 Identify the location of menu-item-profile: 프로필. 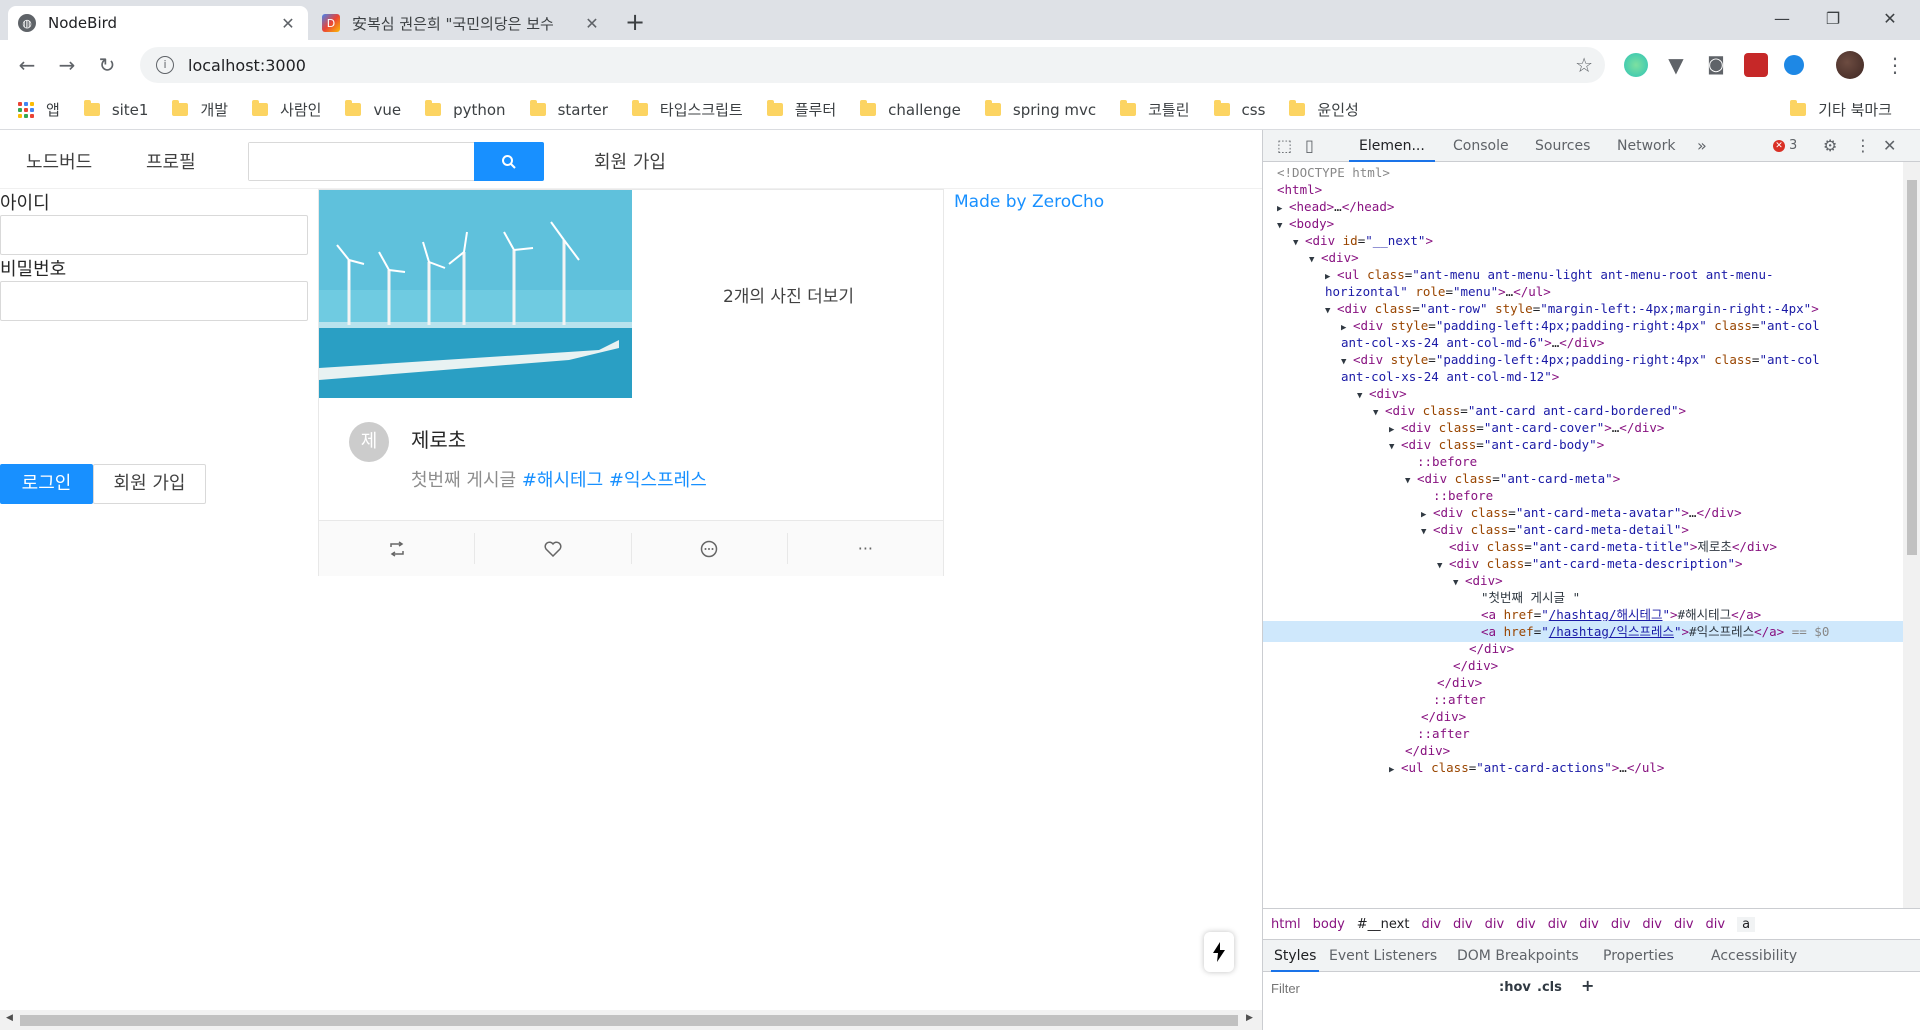
(171, 161).